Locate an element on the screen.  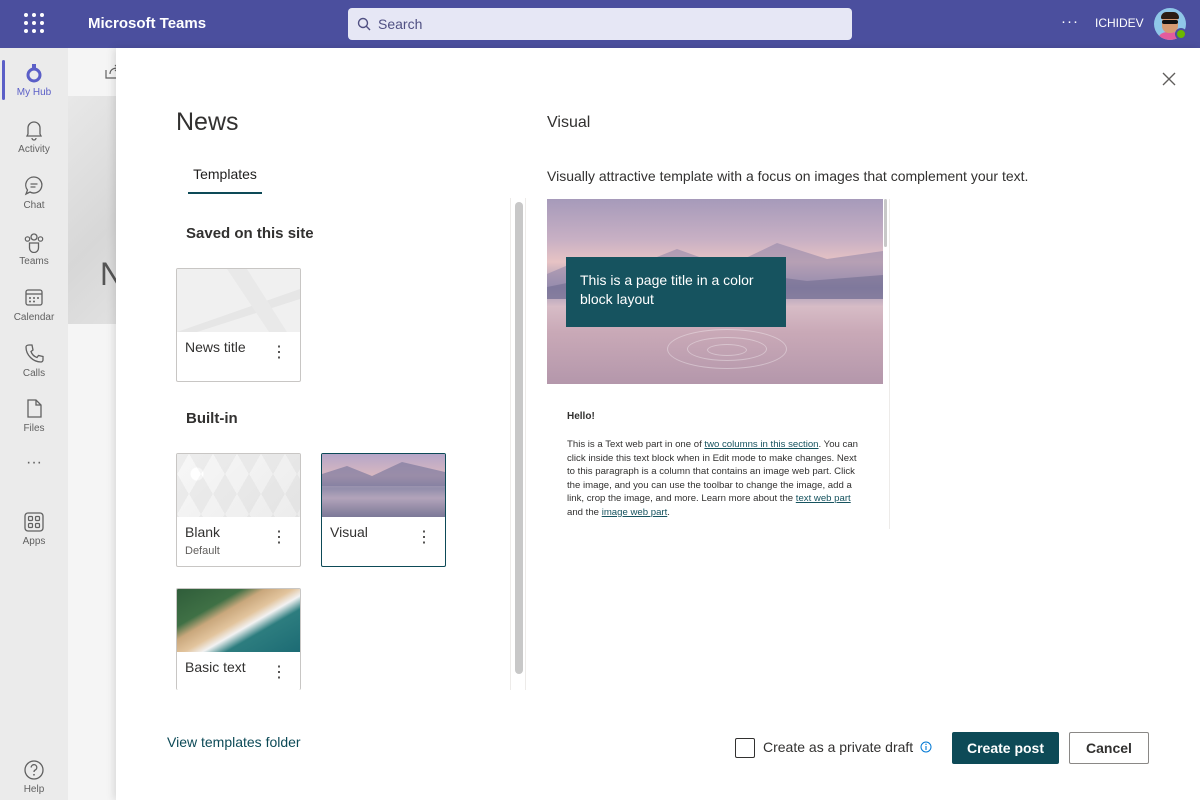
template-card-blank: Blank Default ⋮ is located at coordinates (238, 510).